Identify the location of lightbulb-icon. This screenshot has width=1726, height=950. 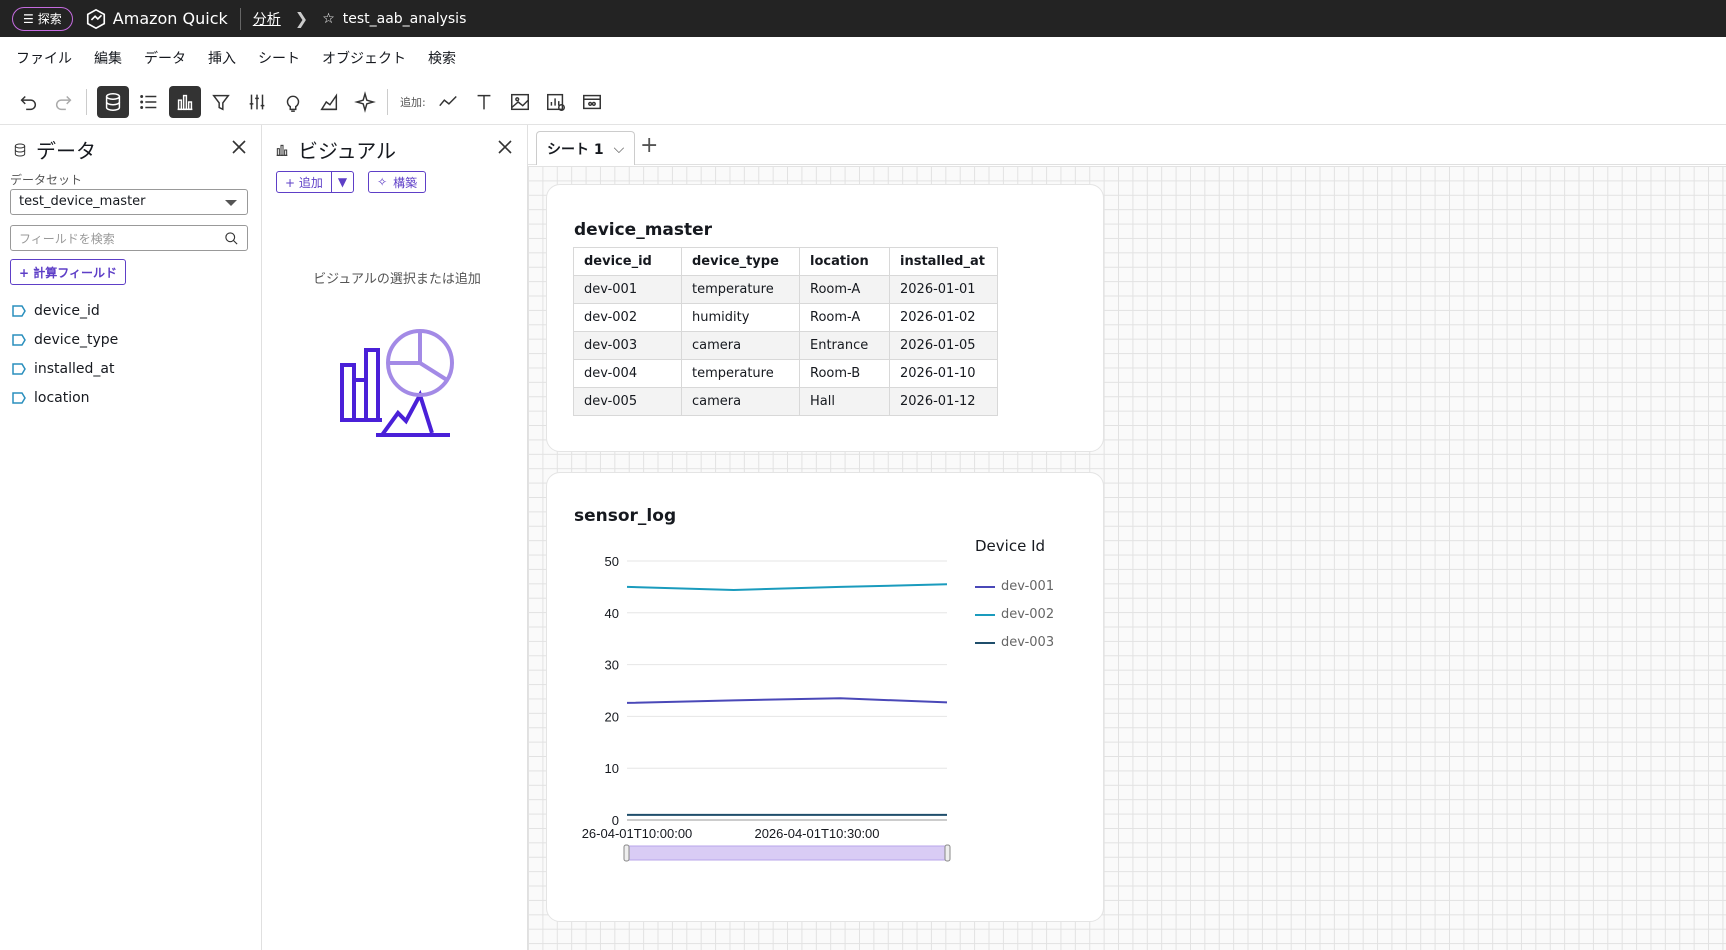
(293, 103).